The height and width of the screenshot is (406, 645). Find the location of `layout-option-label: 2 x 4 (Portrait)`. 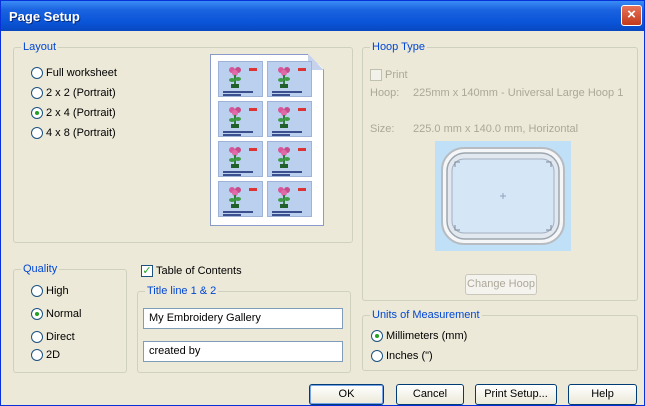

layout-option-label: 2 x 4 (Portrait) is located at coordinates (81, 113).